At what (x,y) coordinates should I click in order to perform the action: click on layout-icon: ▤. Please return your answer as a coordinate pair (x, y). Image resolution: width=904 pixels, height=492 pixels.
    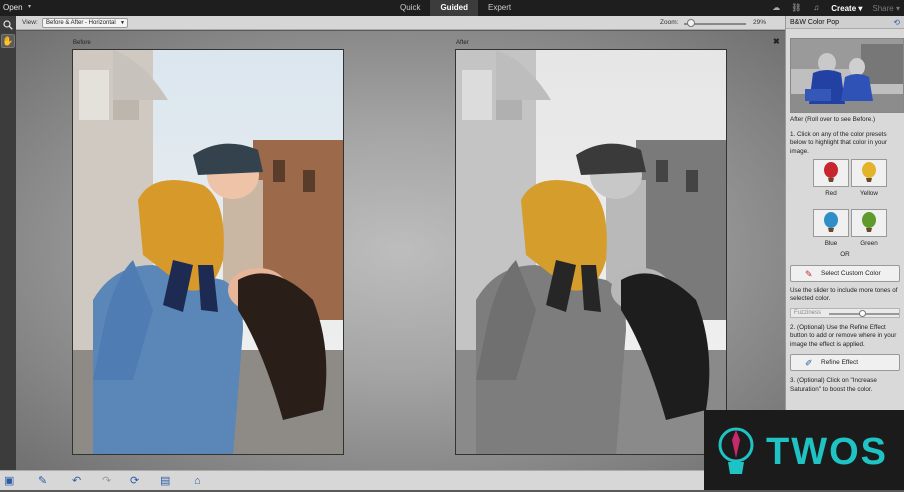
    Looking at the image, I should click on (165, 481).